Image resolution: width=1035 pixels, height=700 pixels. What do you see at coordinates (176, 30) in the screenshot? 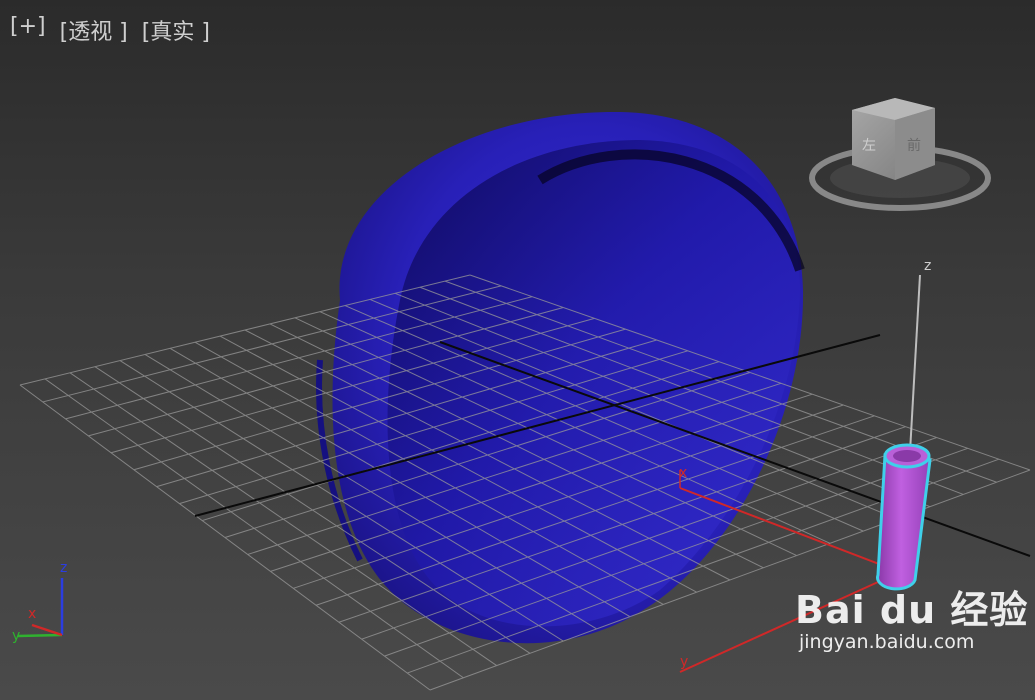
I see `viewport-shading-menu: [真实 ]` at bounding box center [176, 30].